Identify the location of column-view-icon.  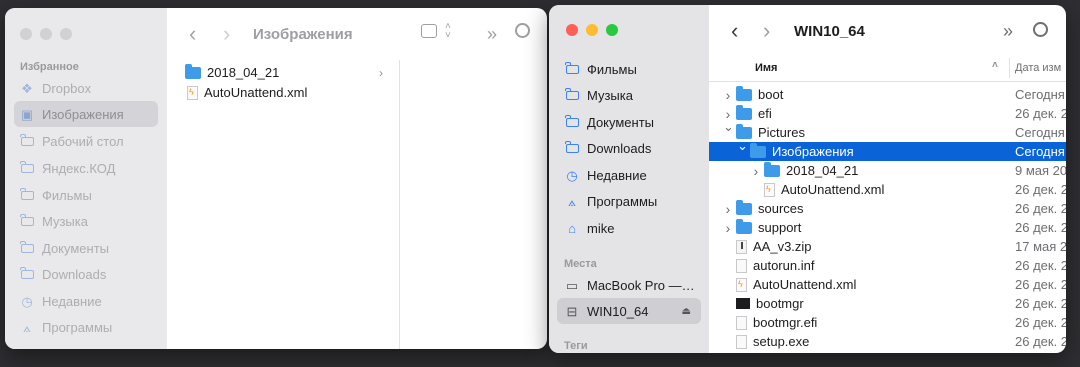
(429, 31).